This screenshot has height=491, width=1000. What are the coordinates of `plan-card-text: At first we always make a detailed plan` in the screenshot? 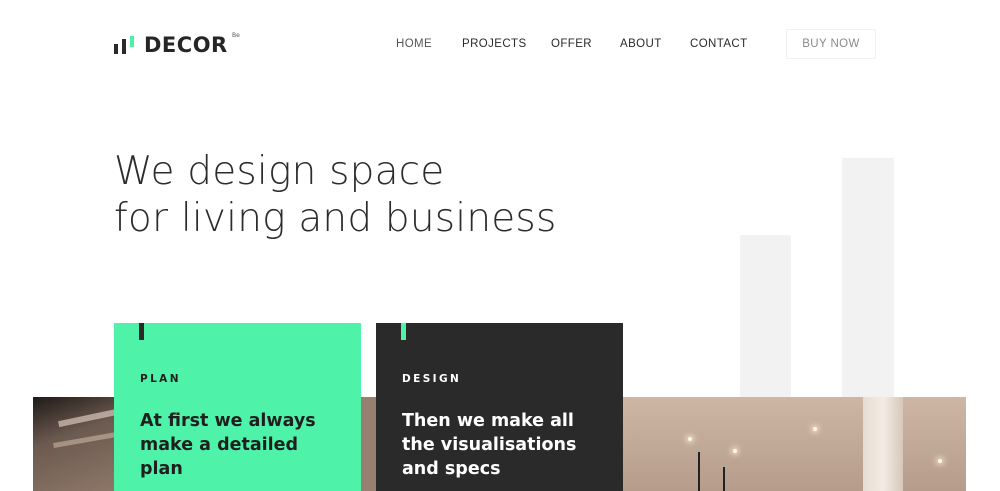 It's located at (228, 445).